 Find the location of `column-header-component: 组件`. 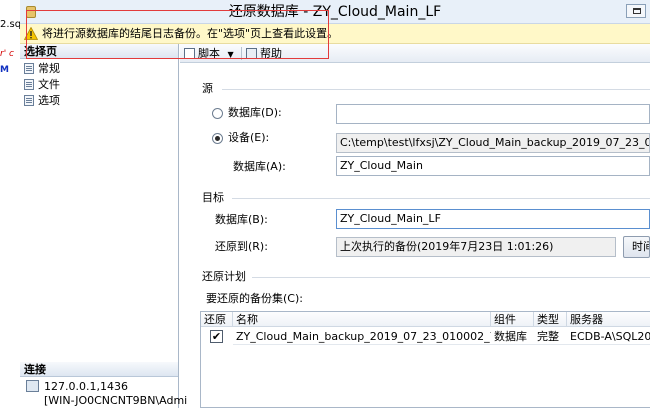

column-header-component: 组件 is located at coordinates (512, 319).